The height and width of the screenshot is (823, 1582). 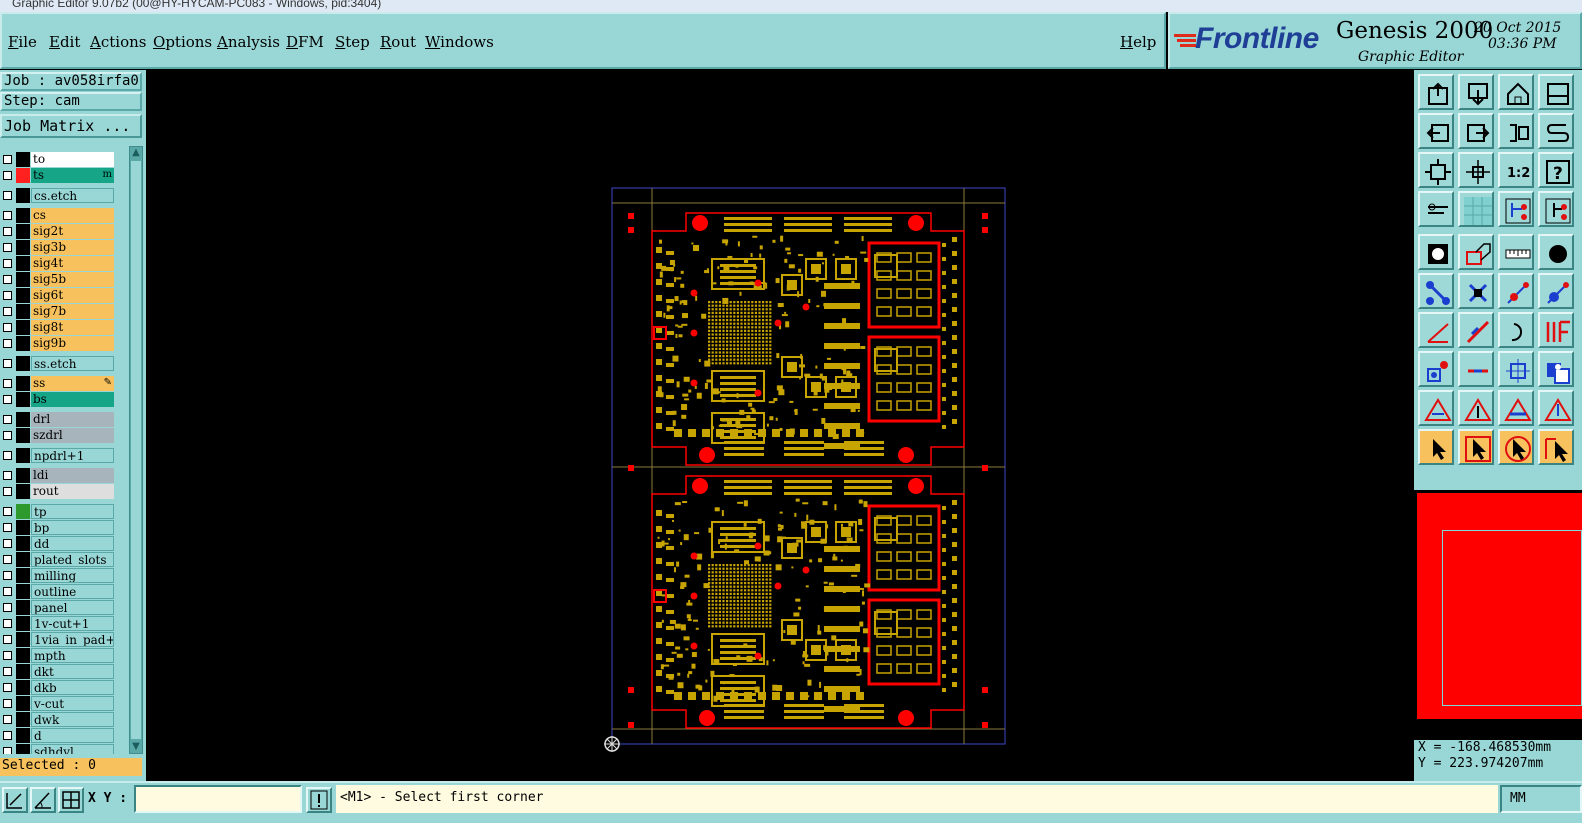 I want to click on menu-file: File, so click(x=22, y=42).